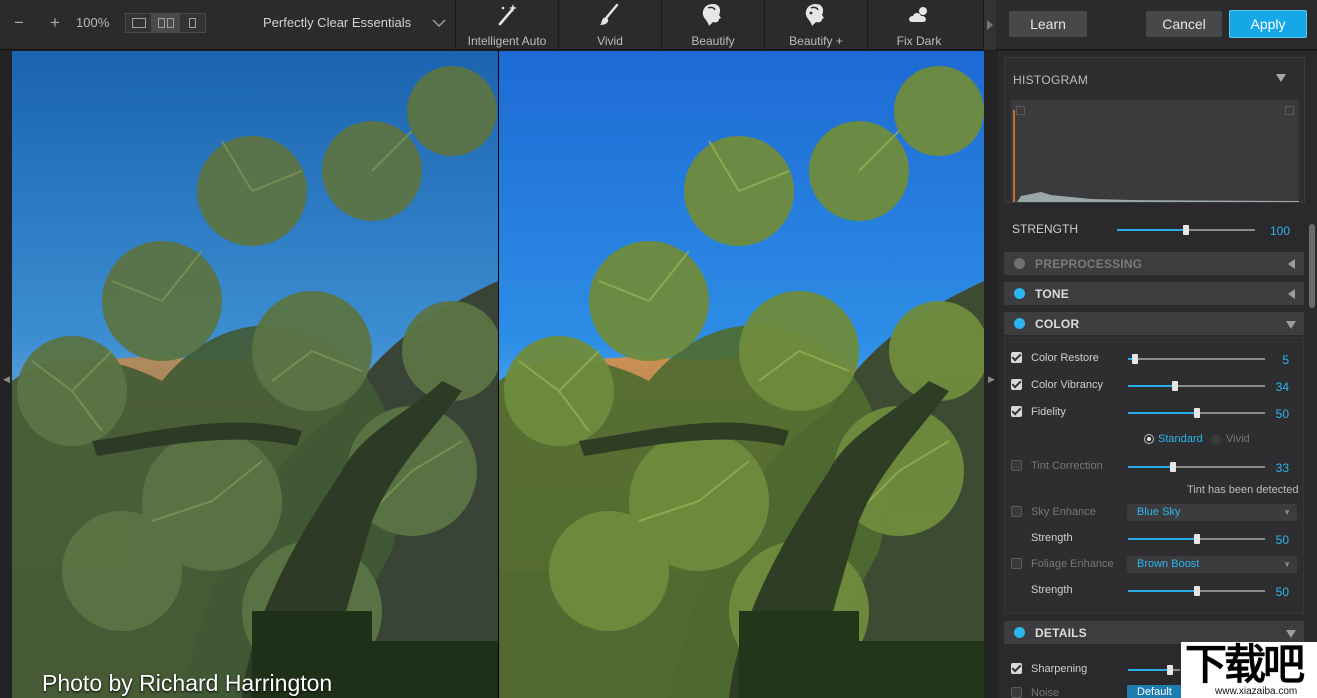 The width and height of the screenshot is (1317, 698). I want to click on tint-correction-label: Tint Correction, so click(1067, 466).